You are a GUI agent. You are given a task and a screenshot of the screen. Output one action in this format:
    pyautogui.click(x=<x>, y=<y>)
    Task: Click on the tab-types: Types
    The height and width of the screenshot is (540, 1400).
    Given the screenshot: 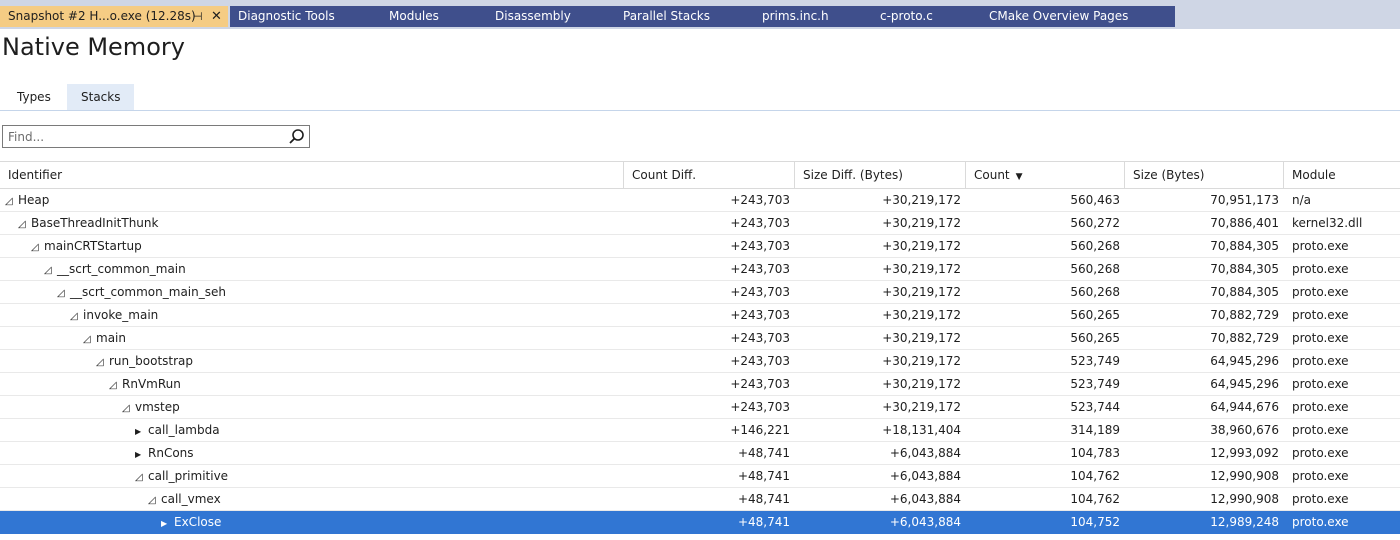 What is the action you would take?
    pyautogui.click(x=34, y=97)
    